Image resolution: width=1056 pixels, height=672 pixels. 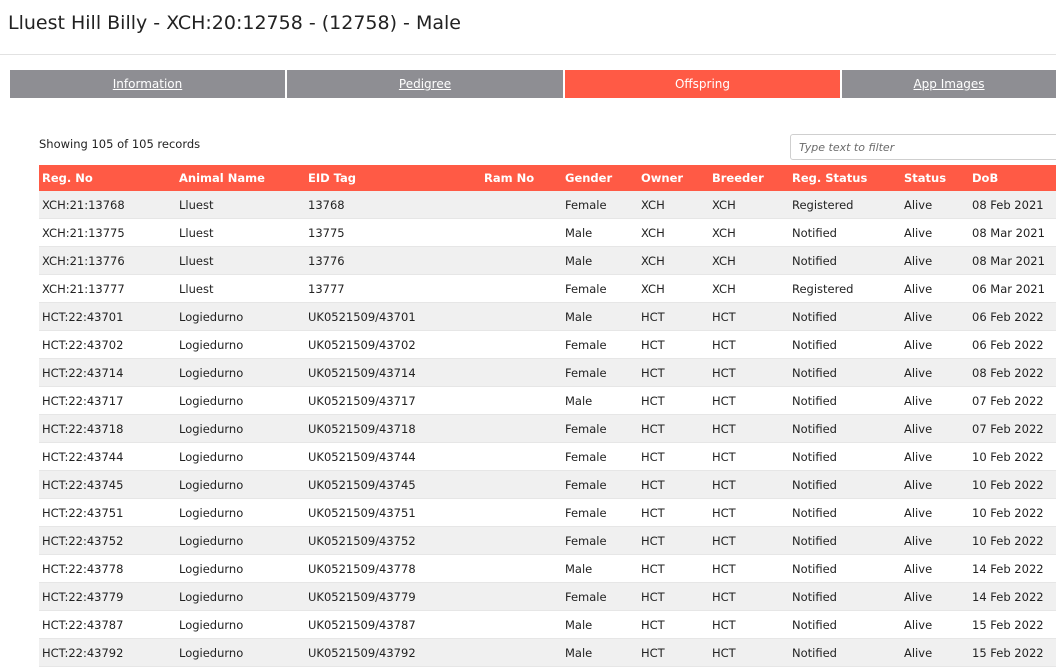 What do you see at coordinates (521, 178) in the screenshot?
I see `column-header-ram-no: Ram No` at bounding box center [521, 178].